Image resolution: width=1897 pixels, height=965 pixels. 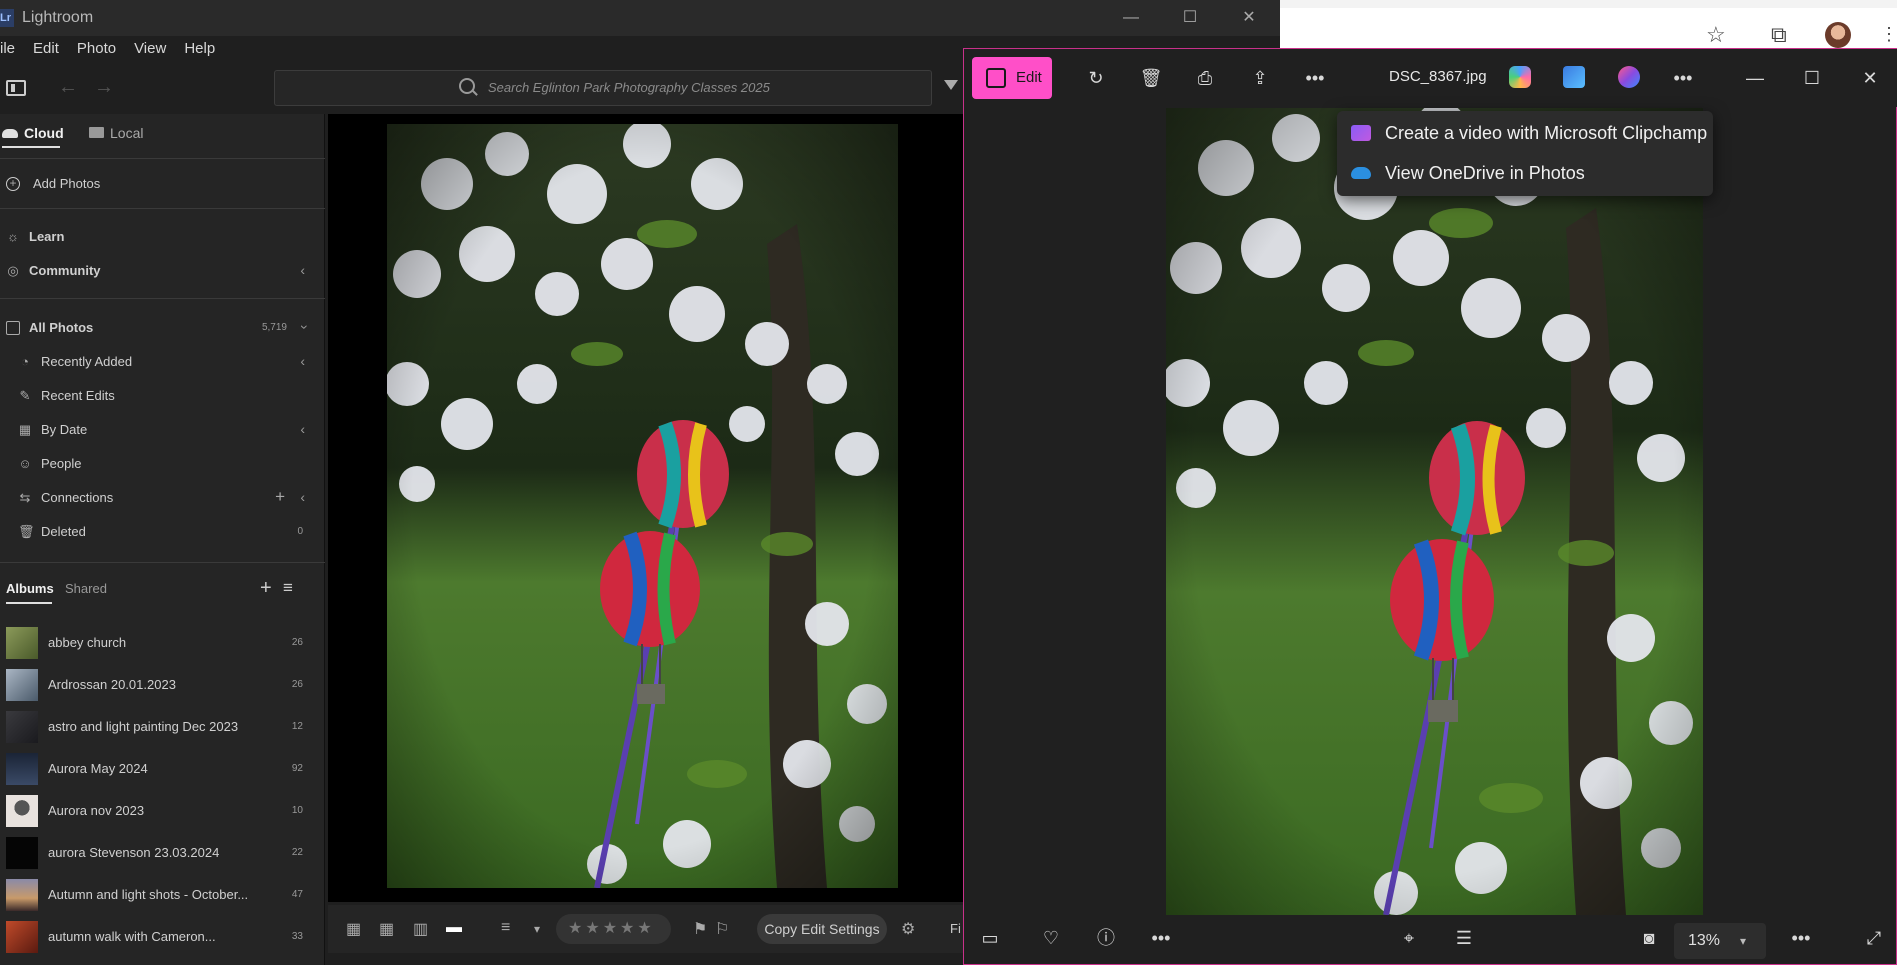 What do you see at coordinates (1838, 35) in the screenshot?
I see `avatar` at bounding box center [1838, 35].